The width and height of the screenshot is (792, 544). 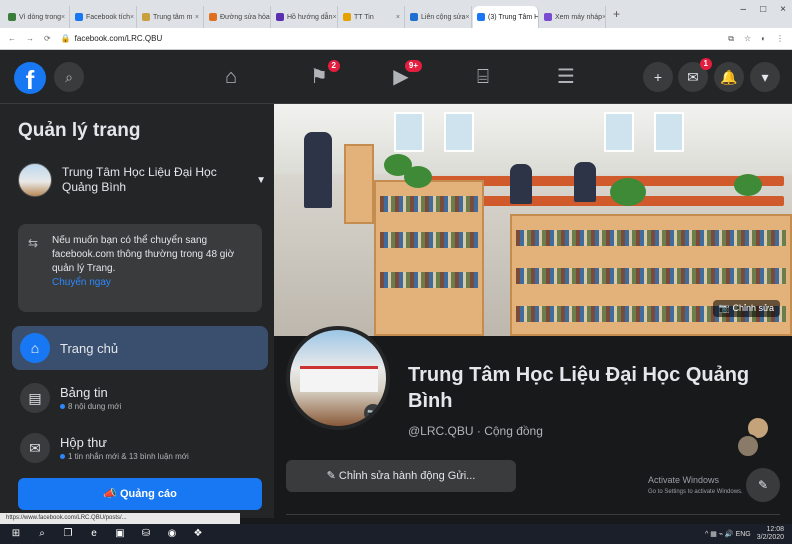 I want to click on taskbar-app-icon: ◉, so click(x=172, y=534).